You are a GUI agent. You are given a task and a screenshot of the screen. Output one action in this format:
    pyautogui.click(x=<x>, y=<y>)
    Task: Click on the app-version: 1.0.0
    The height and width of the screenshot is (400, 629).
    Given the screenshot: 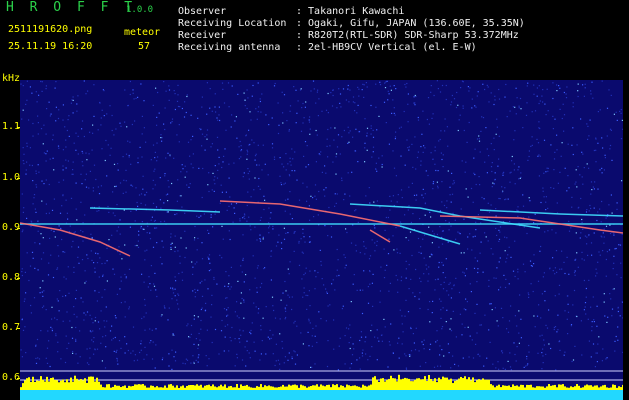 What is the action you would take?
    pyautogui.click(x=140, y=10)
    